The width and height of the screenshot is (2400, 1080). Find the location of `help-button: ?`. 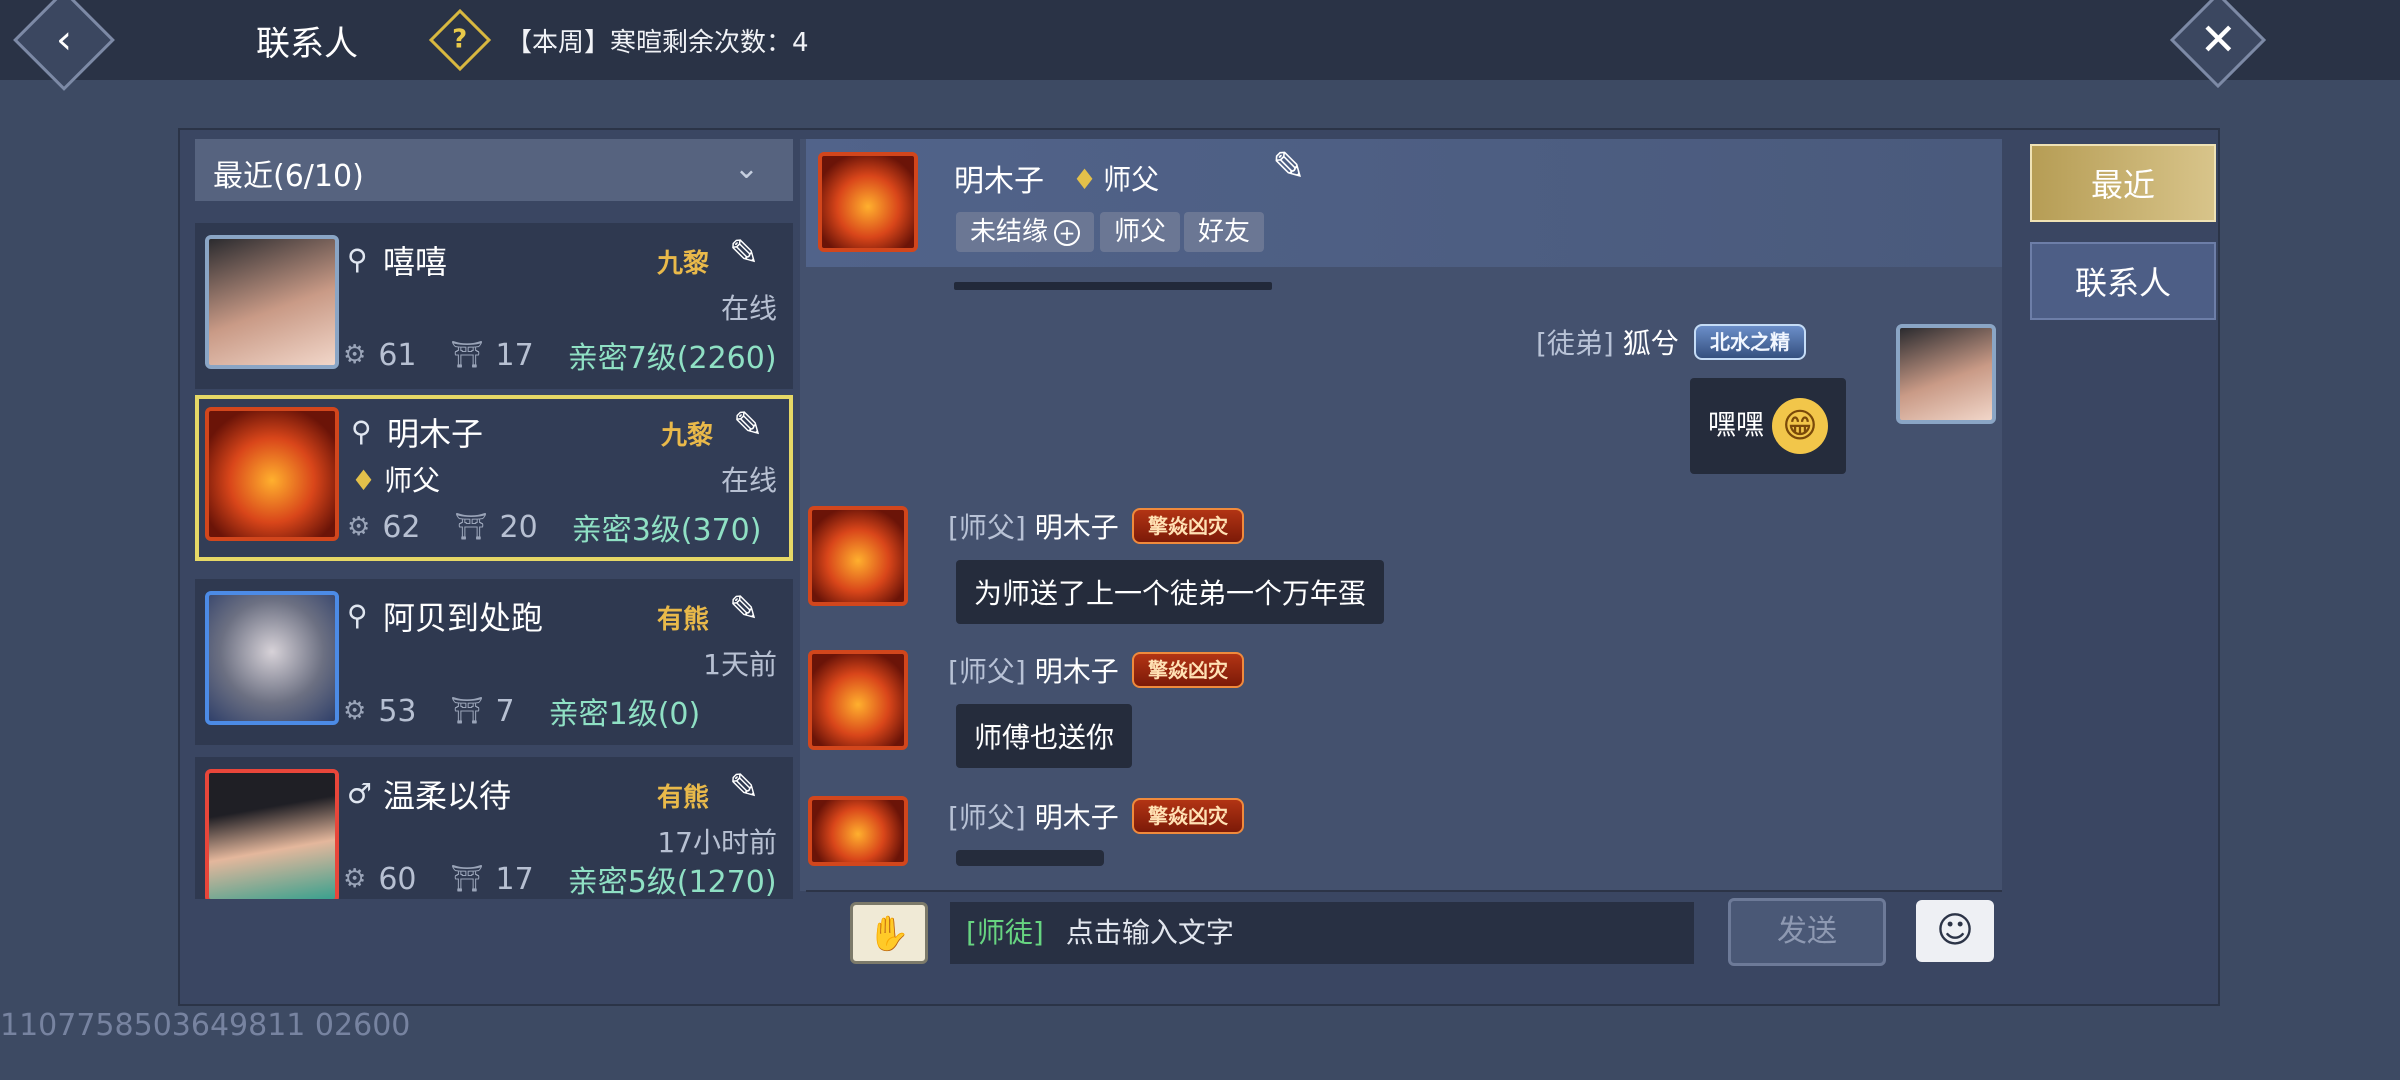

help-button: ? is located at coordinates (460, 40).